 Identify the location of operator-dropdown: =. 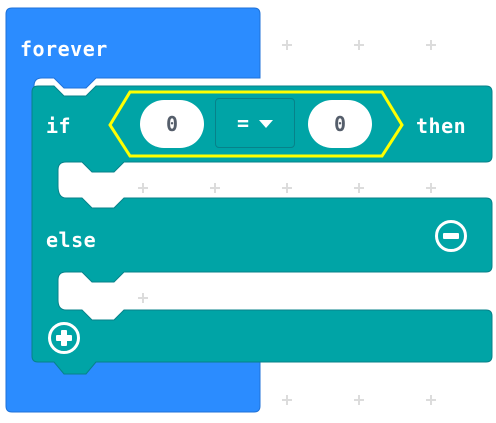
(255, 123).